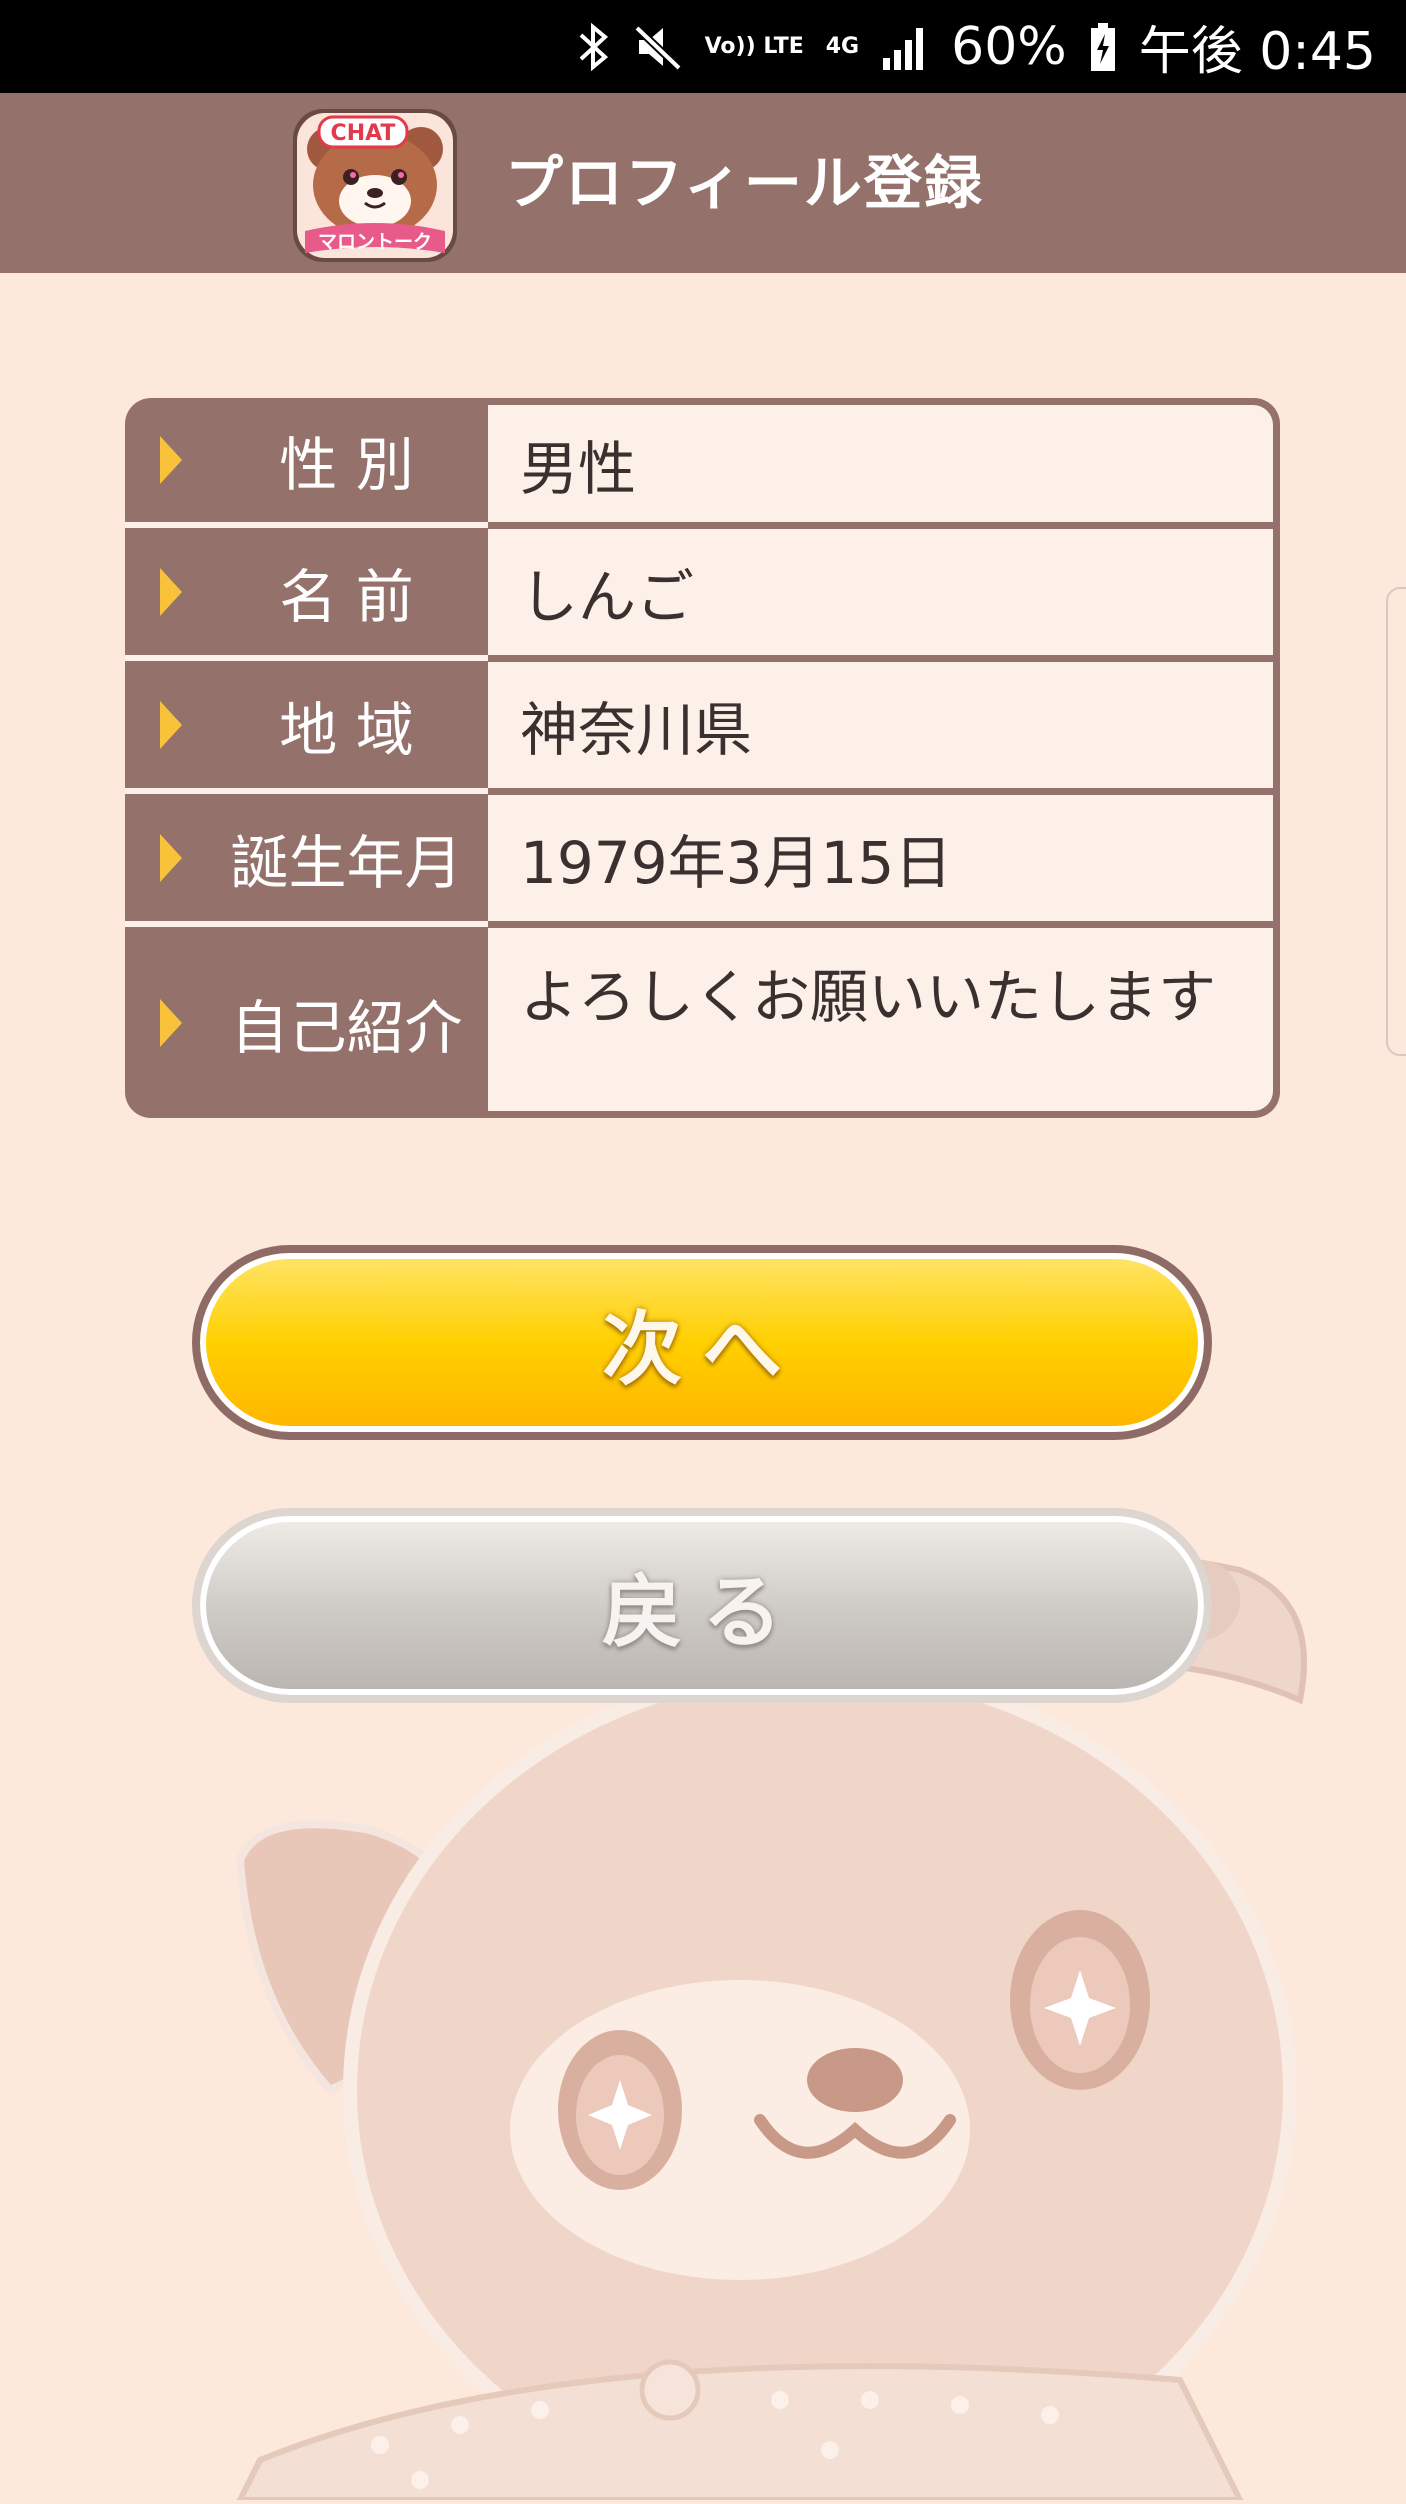 This screenshot has height=2504, width=1406. Describe the element at coordinates (880, 1019) in the screenshot. I see `self-intro-value: よろしくお願いいたします` at that location.